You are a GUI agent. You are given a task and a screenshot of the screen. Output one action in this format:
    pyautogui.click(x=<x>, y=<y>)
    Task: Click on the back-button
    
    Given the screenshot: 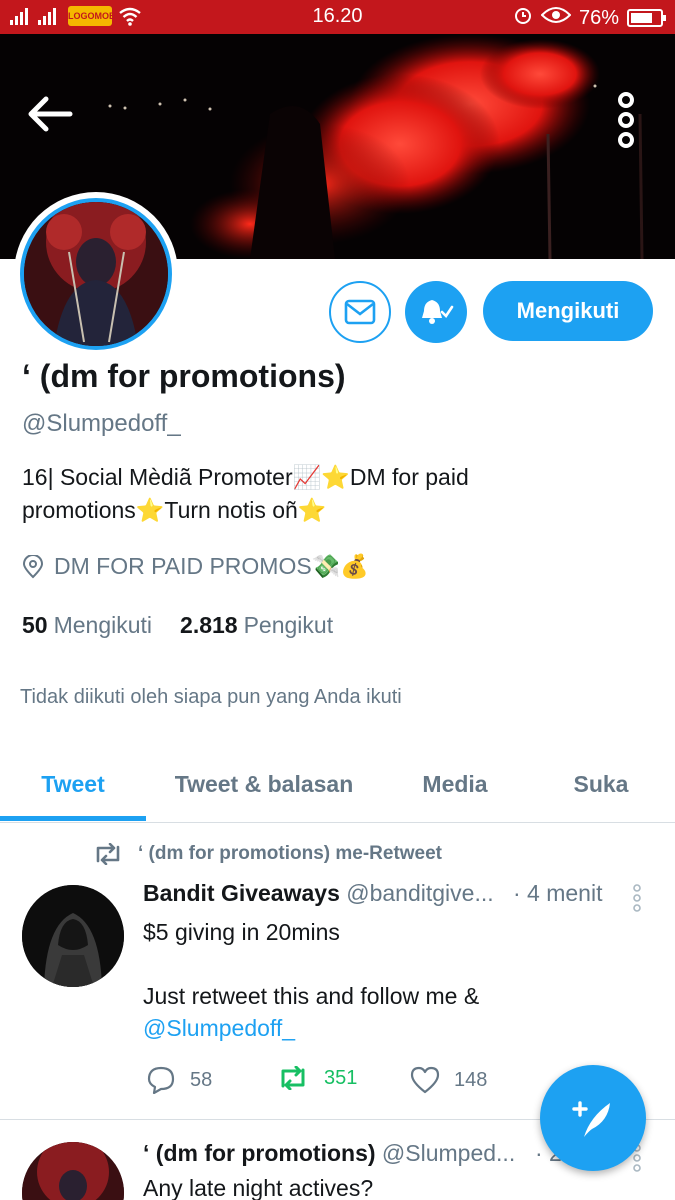 What is the action you would take?
    pyautogui.click(x=54, y=122)
    